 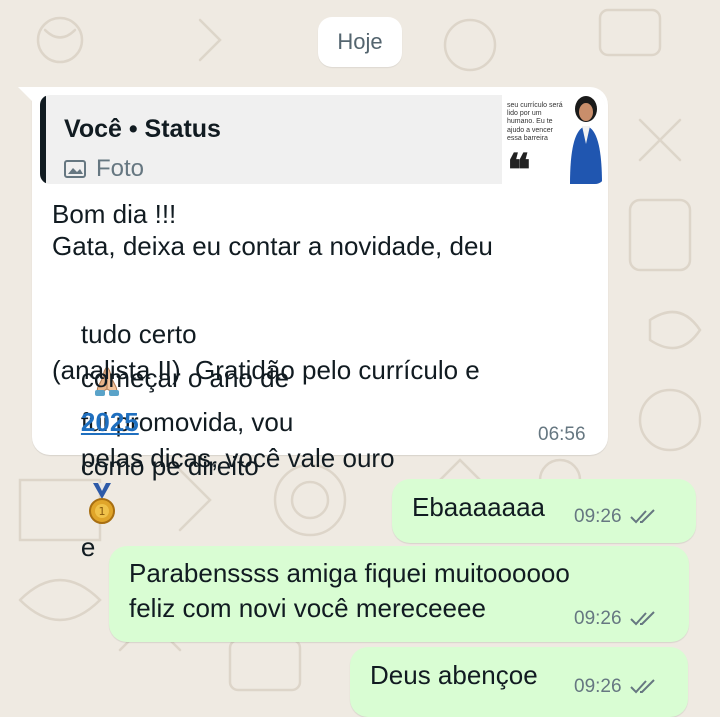 What do you see at coordinates (101, 511) in the screenshot?
I see `svg-text: 1` at bounding box center [101, 511].